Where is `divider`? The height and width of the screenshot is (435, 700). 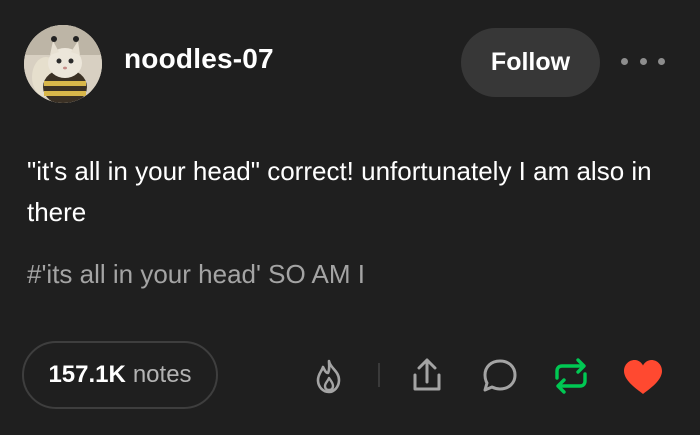 divider is located at coordinates (379, 375).